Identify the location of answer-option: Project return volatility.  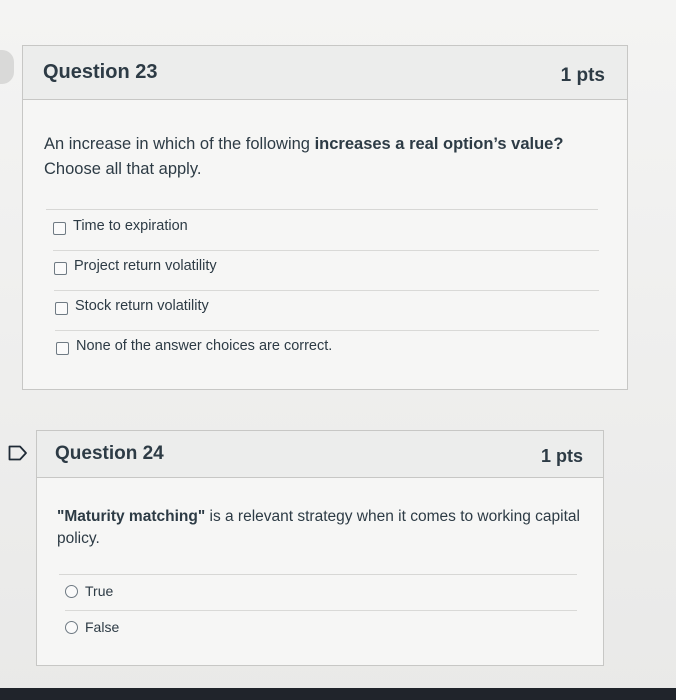
(326, 271).